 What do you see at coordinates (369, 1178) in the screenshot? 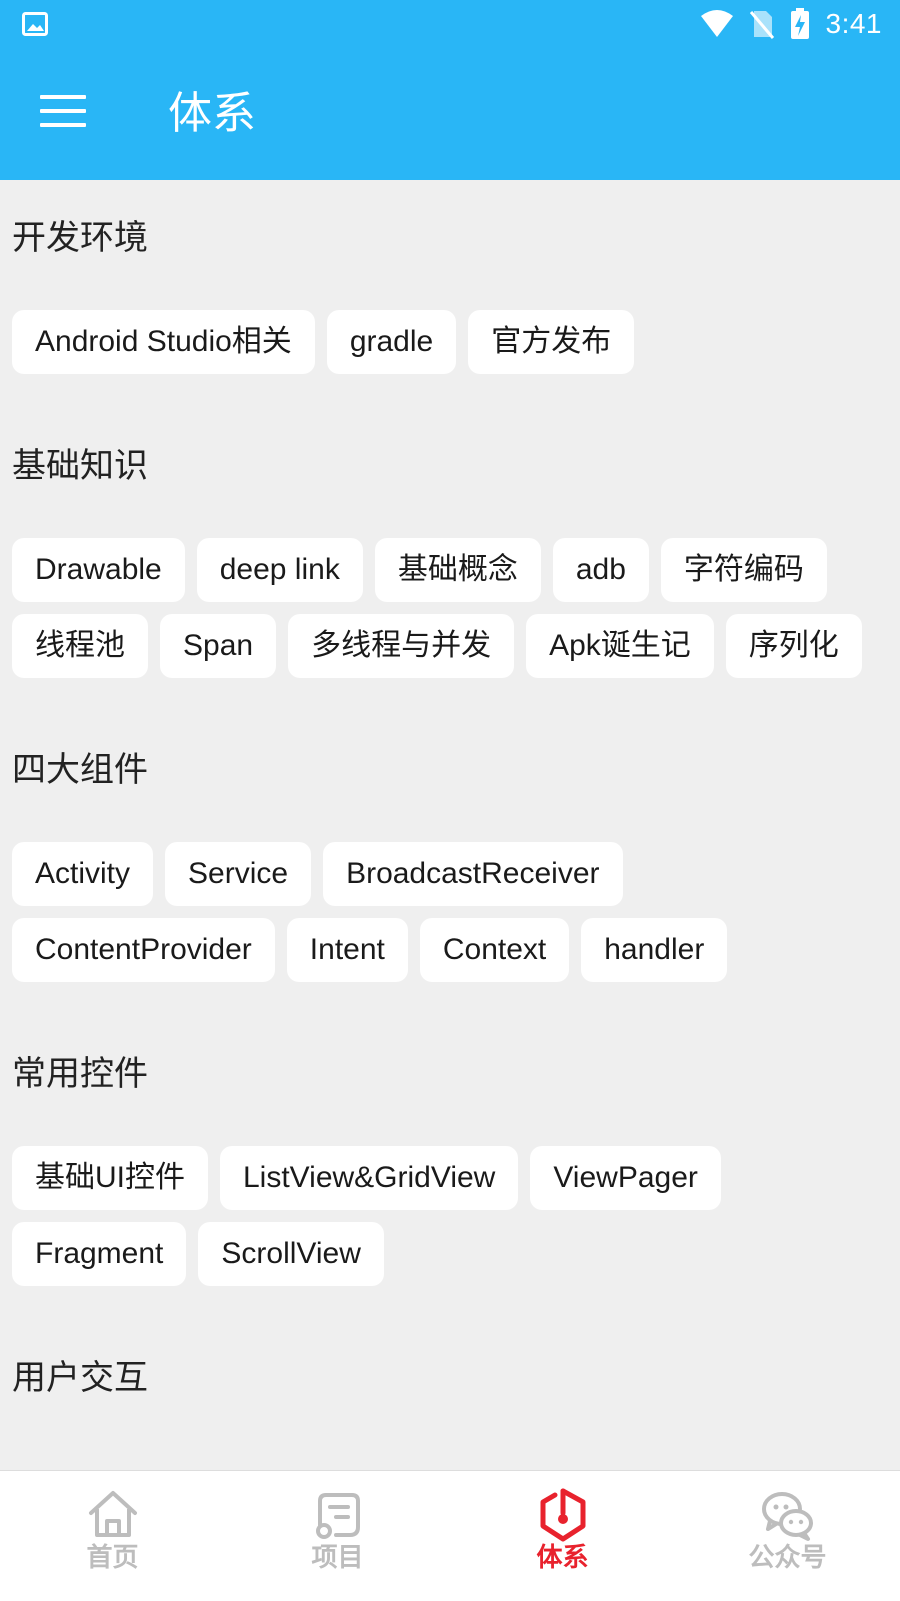
I see `chip: ListView&GridView` at bounding box center [369, 1178].